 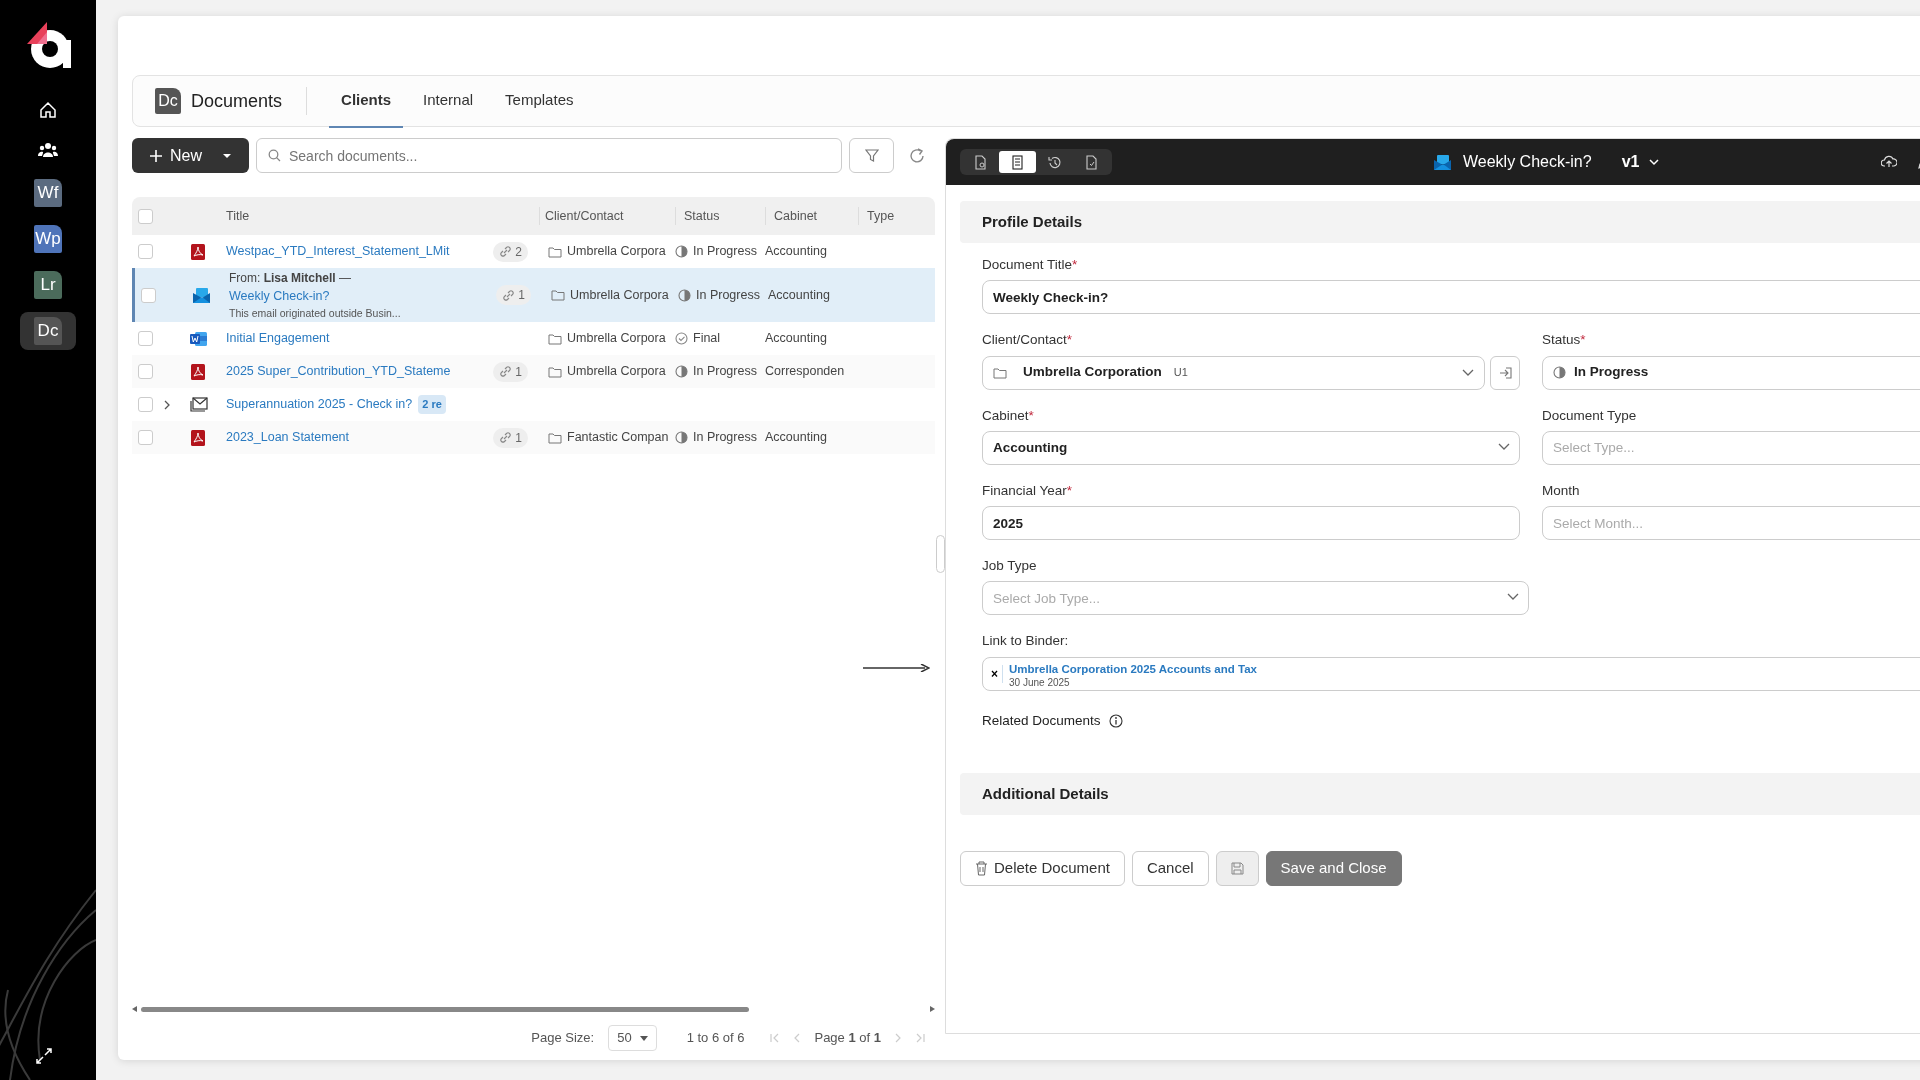 I want to click on field-label: Related Documents, so click(x=1041, y=720).